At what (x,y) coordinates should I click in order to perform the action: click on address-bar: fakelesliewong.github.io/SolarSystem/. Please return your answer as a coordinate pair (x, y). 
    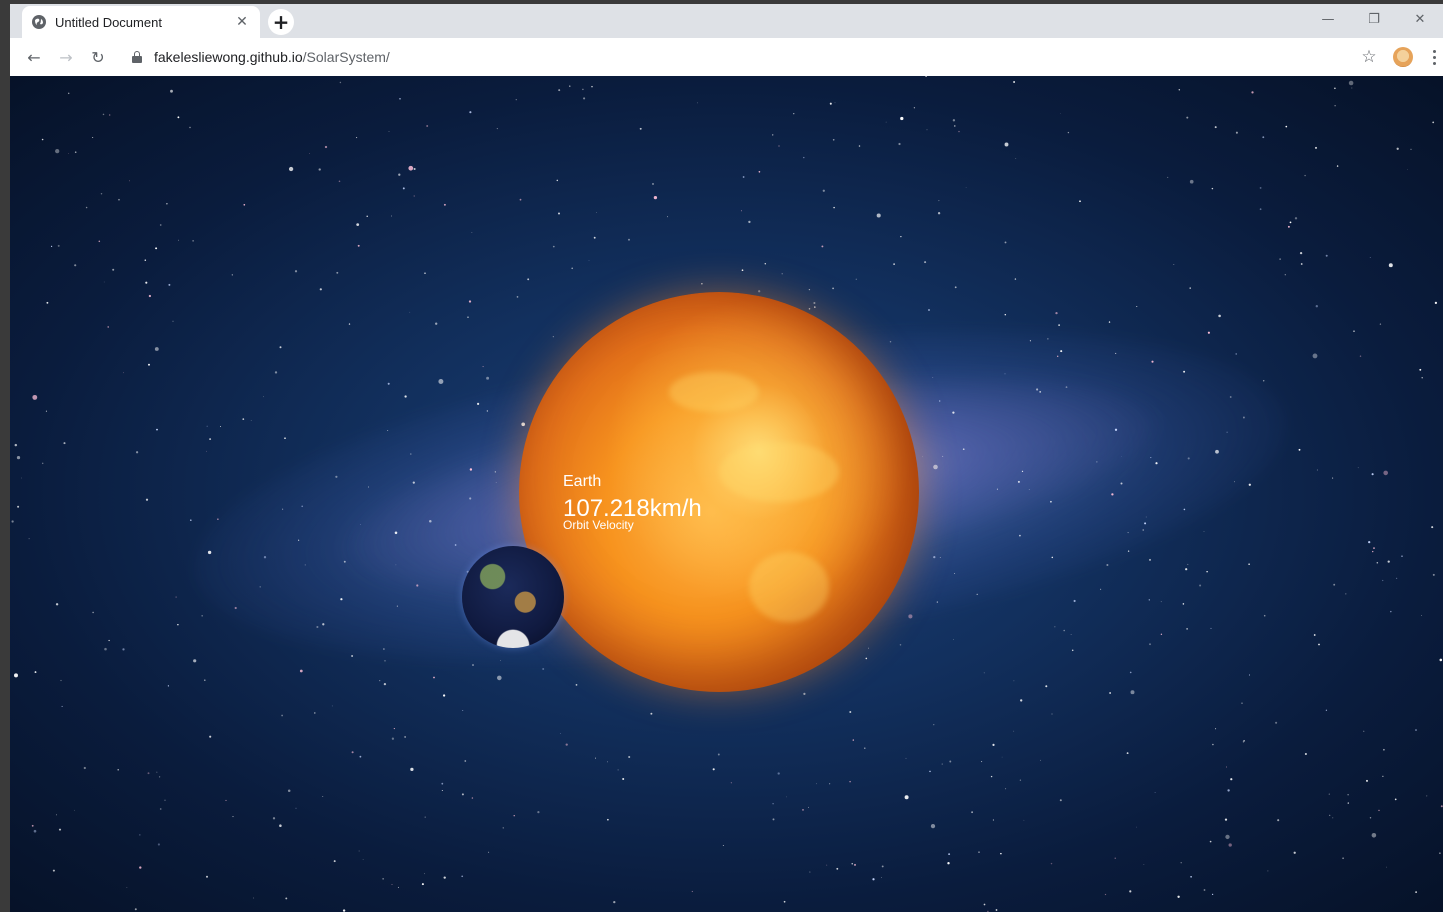
    Looking at the image, I should click on (725, 57).